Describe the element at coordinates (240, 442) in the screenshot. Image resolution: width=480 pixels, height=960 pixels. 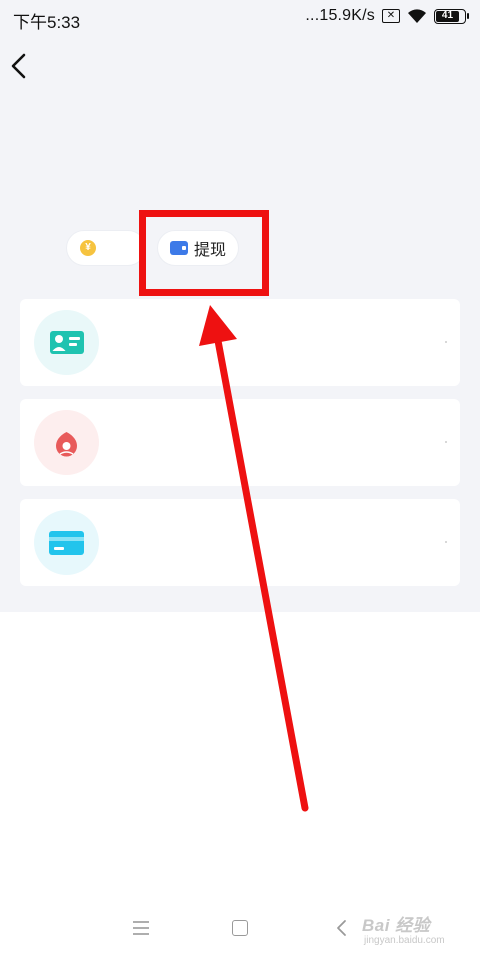
I see `list-item-seal` at that location.